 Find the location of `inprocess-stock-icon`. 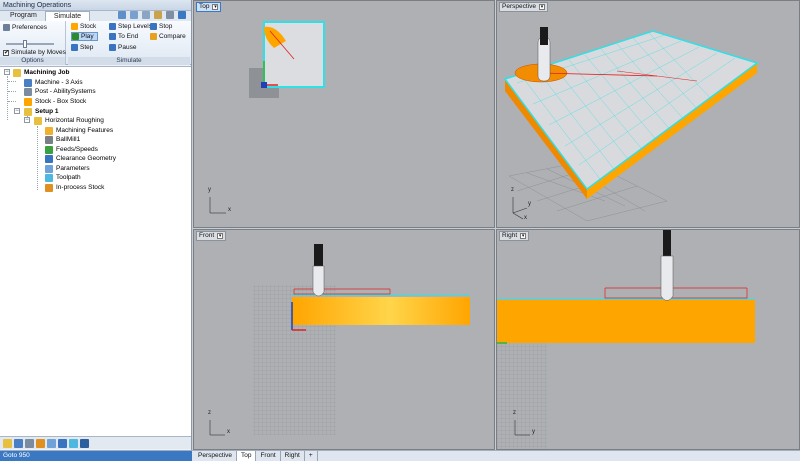

inprocess-stock-icon is located at coordinates (49, 187).